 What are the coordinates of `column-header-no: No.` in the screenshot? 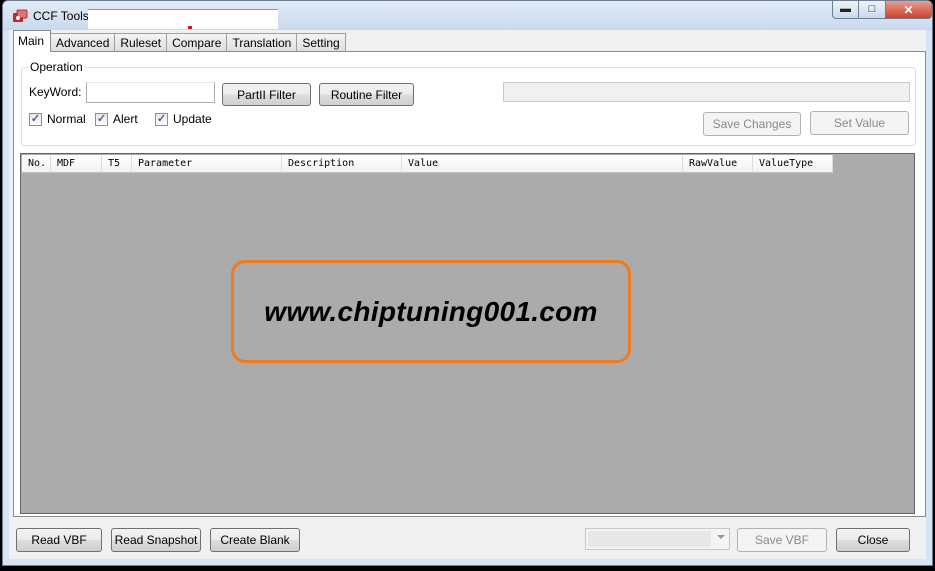 It's located at (36, 164).